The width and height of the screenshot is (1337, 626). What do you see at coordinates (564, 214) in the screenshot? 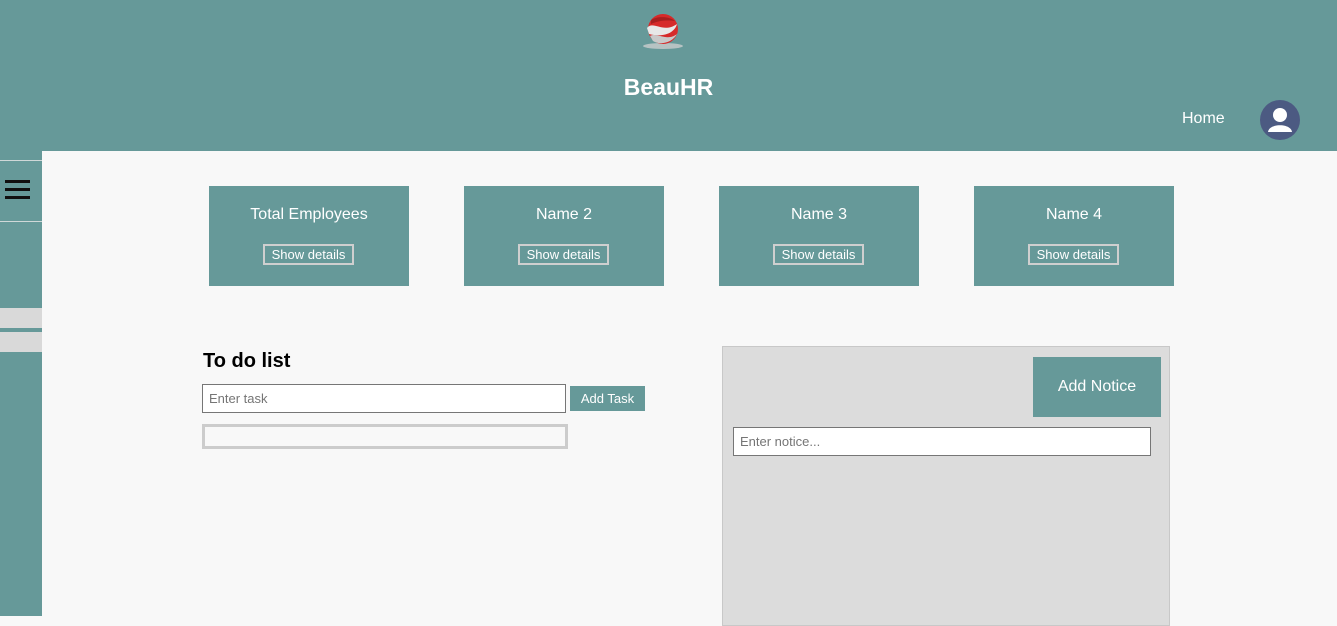
I see `card-title: Name 2` at bounding box center [564, 214].